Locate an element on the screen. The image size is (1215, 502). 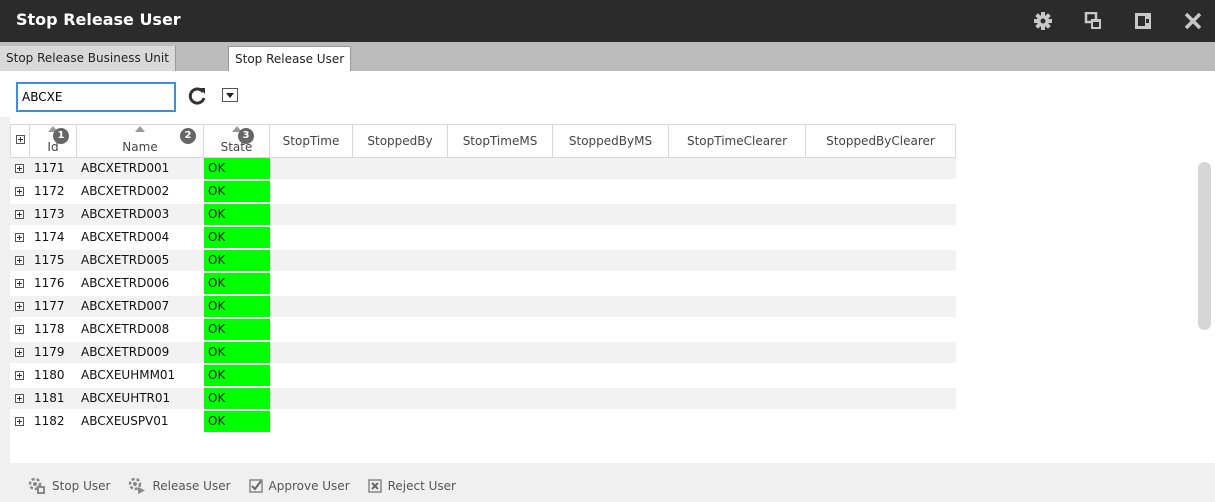
table-row: 1175 ABCXETRD005 OK is located at coordinates (483, 260).